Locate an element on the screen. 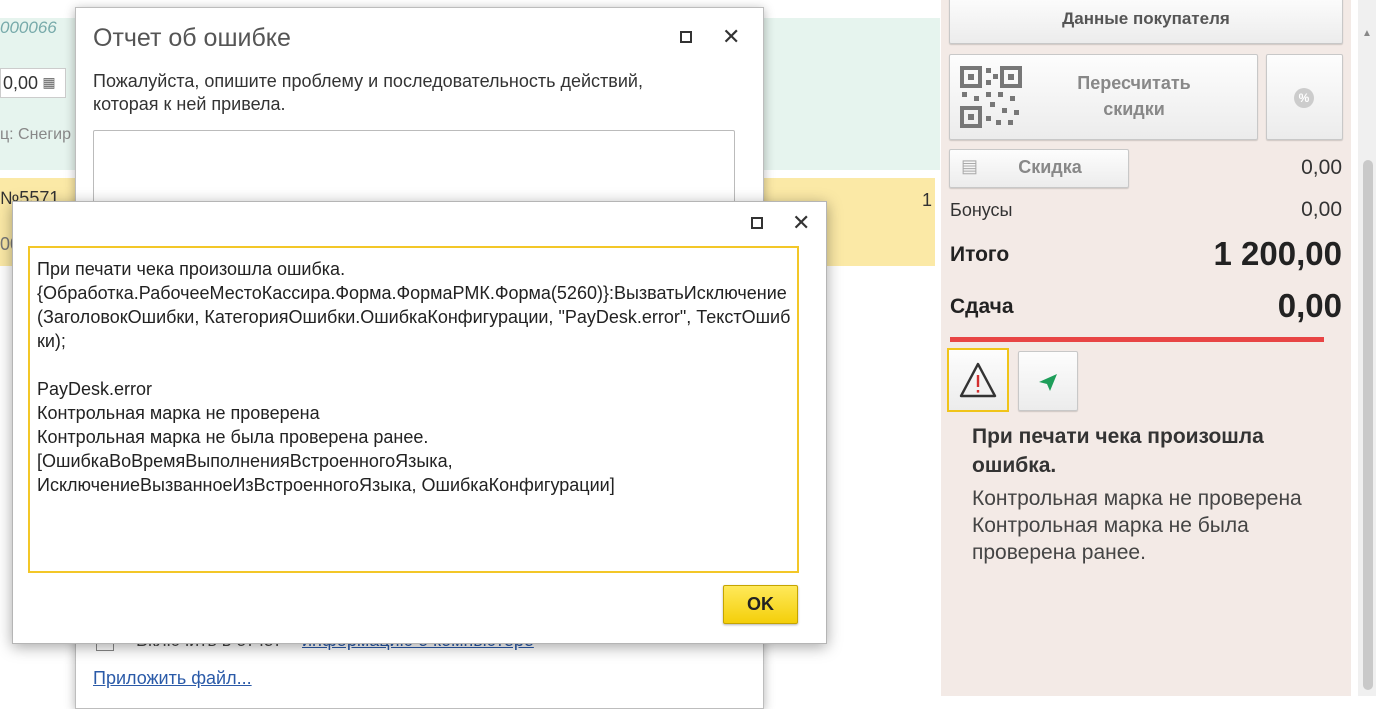 Image resolution: width=1376 pixels, height=709 pixels. discount-value: 0,00 is located at coordinates (1321, 167).